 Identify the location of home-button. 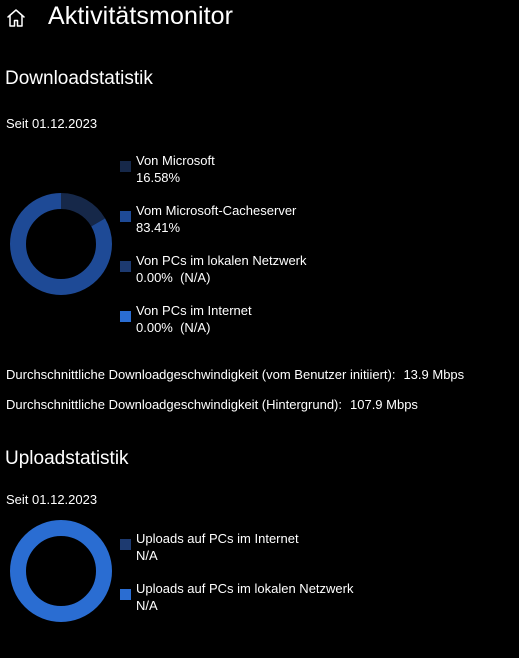
(16, 18).